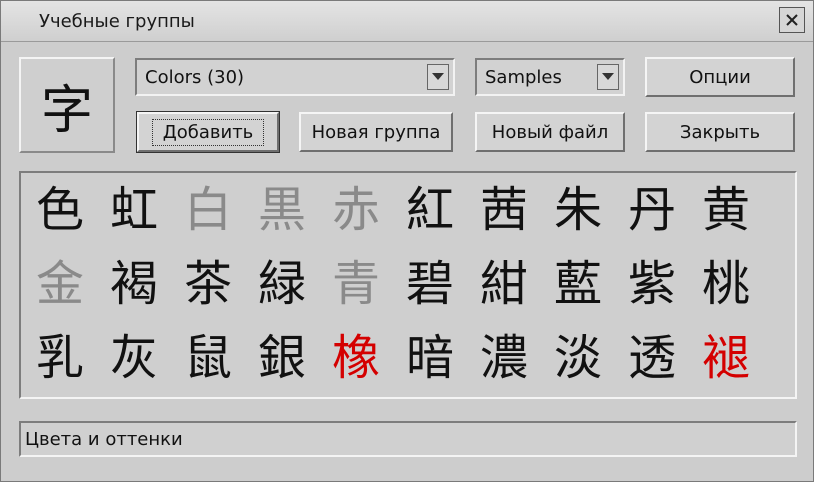  What do you see at coordinates (726, 210) in the screenshot?
I see `kanji-cell: 黄` at bounding box center [726, 210].